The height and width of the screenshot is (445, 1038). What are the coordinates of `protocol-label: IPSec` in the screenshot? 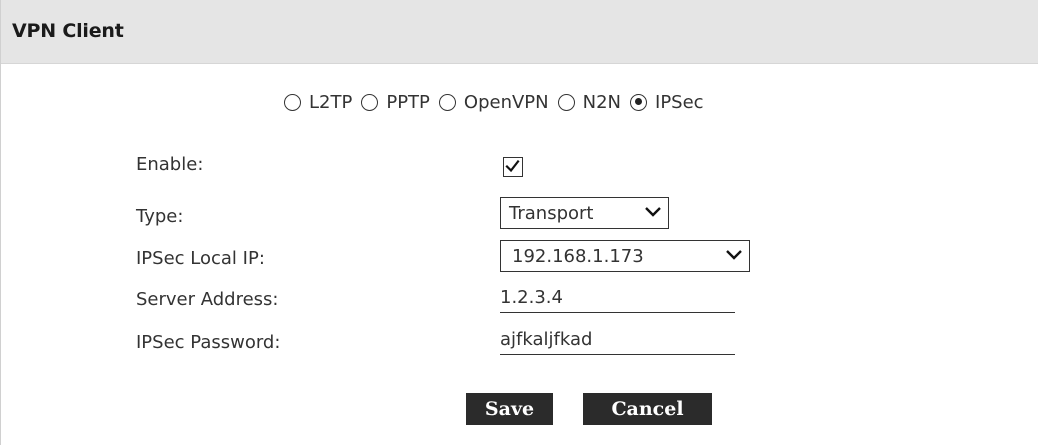 It's located at (679, 102).